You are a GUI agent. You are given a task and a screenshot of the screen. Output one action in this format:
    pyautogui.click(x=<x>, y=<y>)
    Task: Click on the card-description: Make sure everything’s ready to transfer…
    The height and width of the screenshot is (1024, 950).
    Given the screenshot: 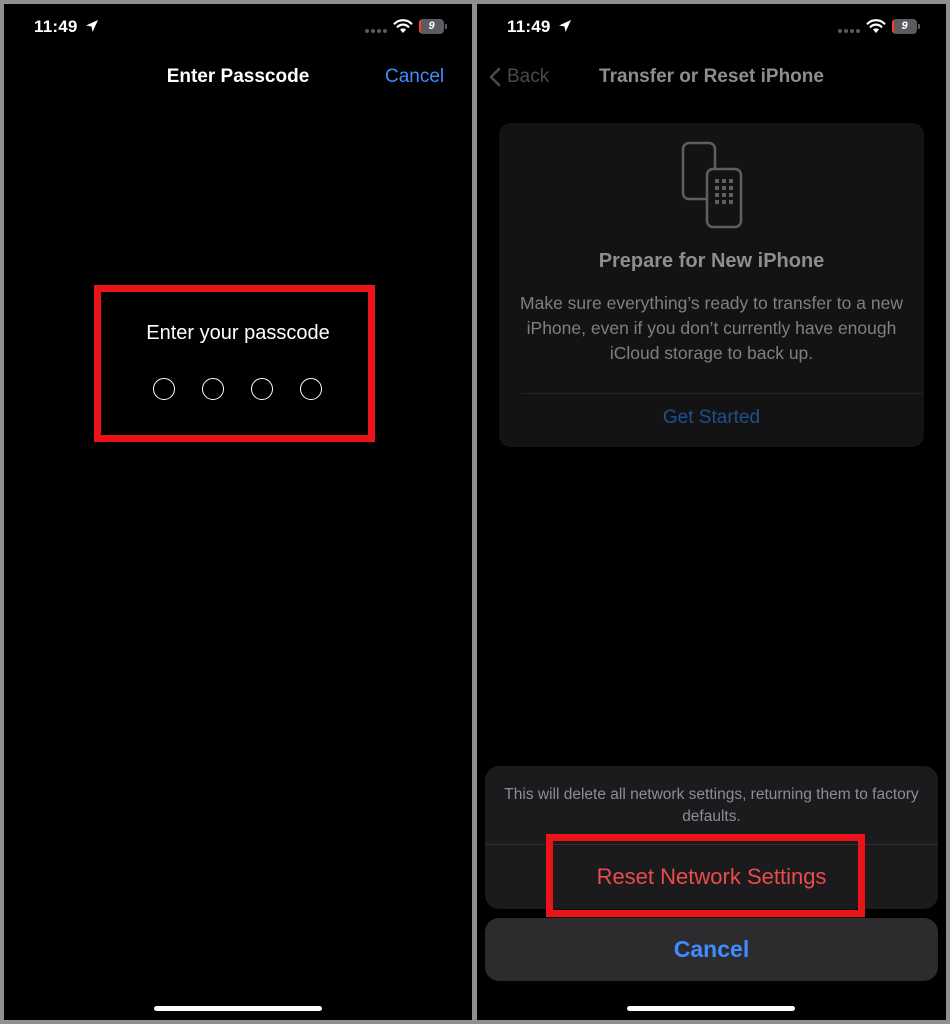 What is the action you would take?
    pyautogui.click(x=711, y=328)
    